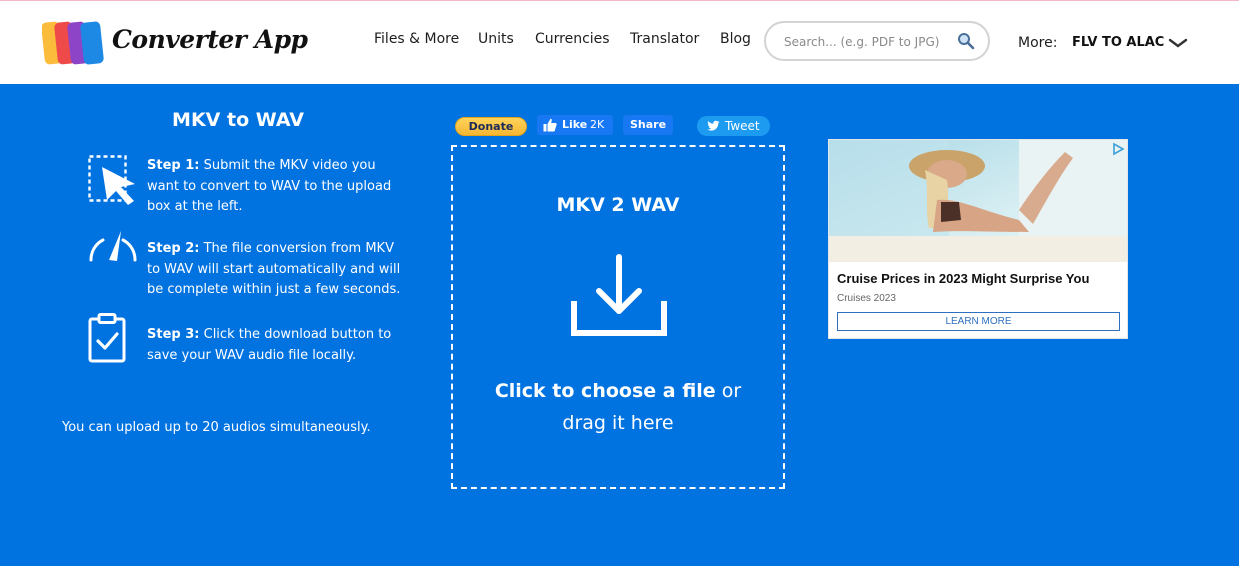 The image size is (1239, 566). Describe the element at coordinates (496, 39) in the screenshot. I see `nav-units: Units` at that location.